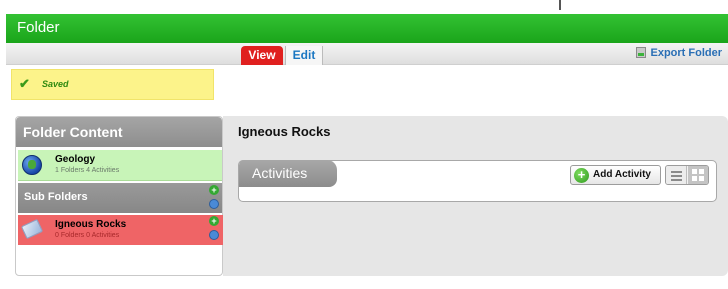  I want to click on add-activity-button: + Add Activity, so click(615, 175).